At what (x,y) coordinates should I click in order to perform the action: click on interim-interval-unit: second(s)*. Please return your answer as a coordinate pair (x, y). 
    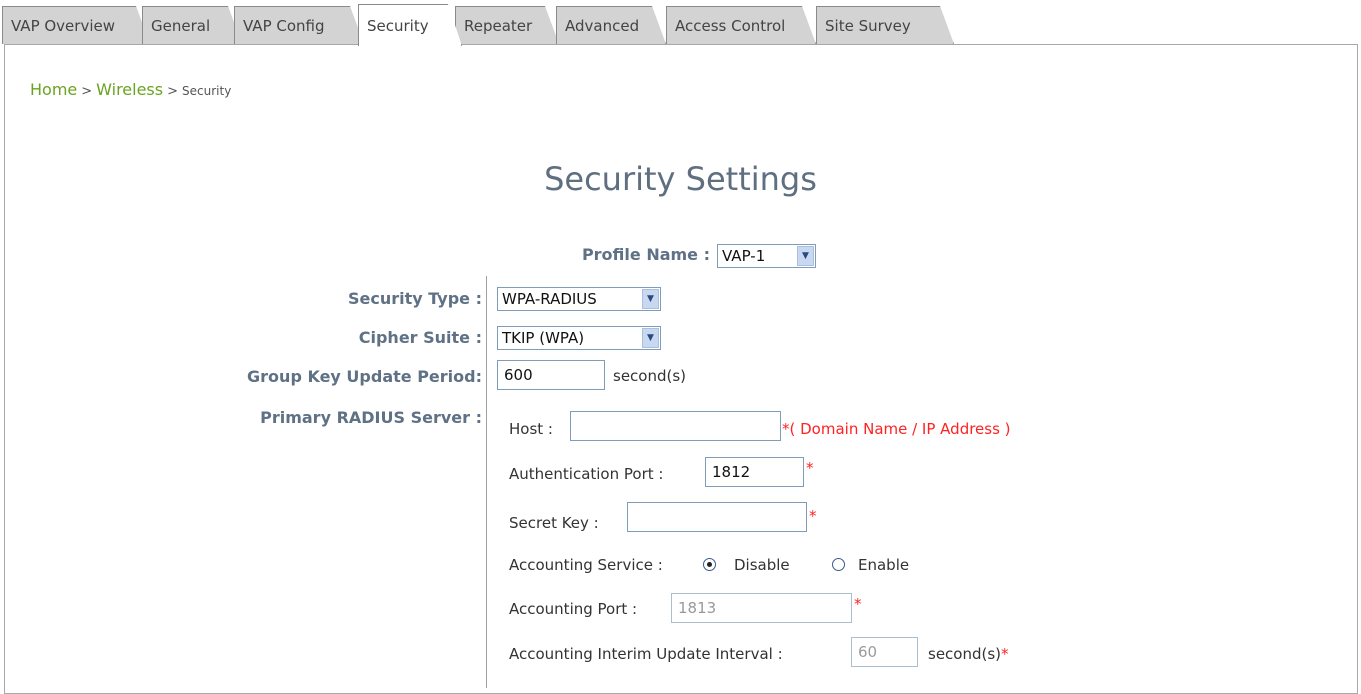
    Looking at the image, I should click on (968, 654).